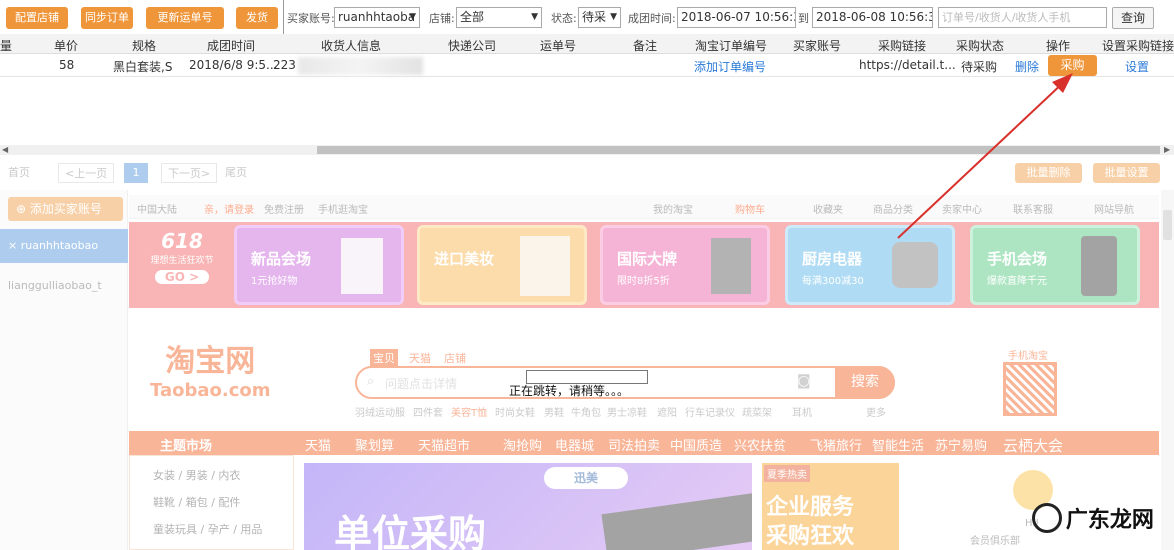  I want to click on watermark: 广东龙网, so click(1093, 522).